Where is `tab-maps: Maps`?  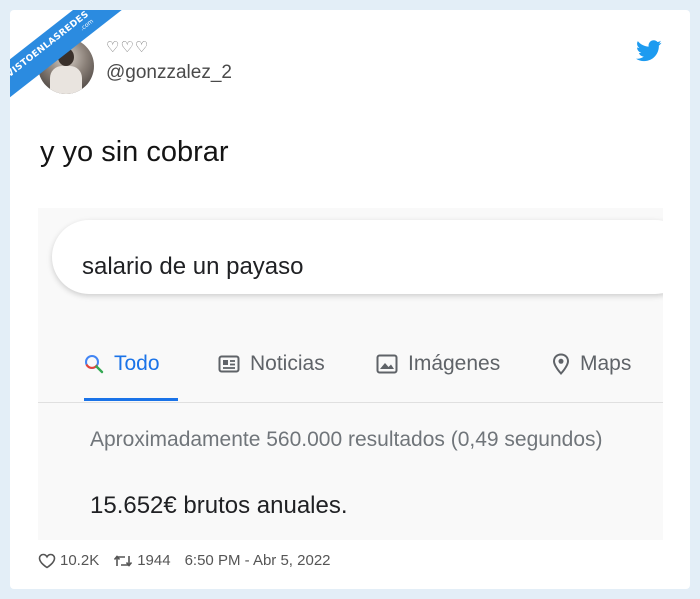
tab-maps: Maps is located at coordinates (591, 364).